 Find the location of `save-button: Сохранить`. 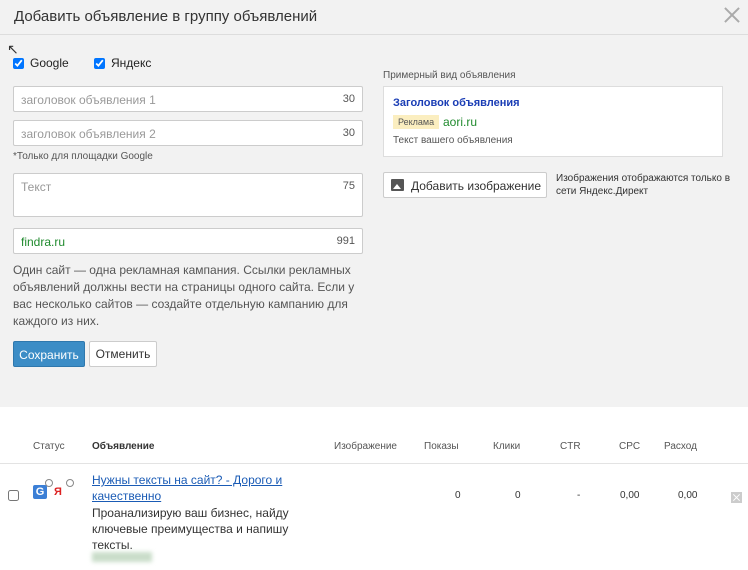

save-button: Сохранить is located at coordinates (49, 354).